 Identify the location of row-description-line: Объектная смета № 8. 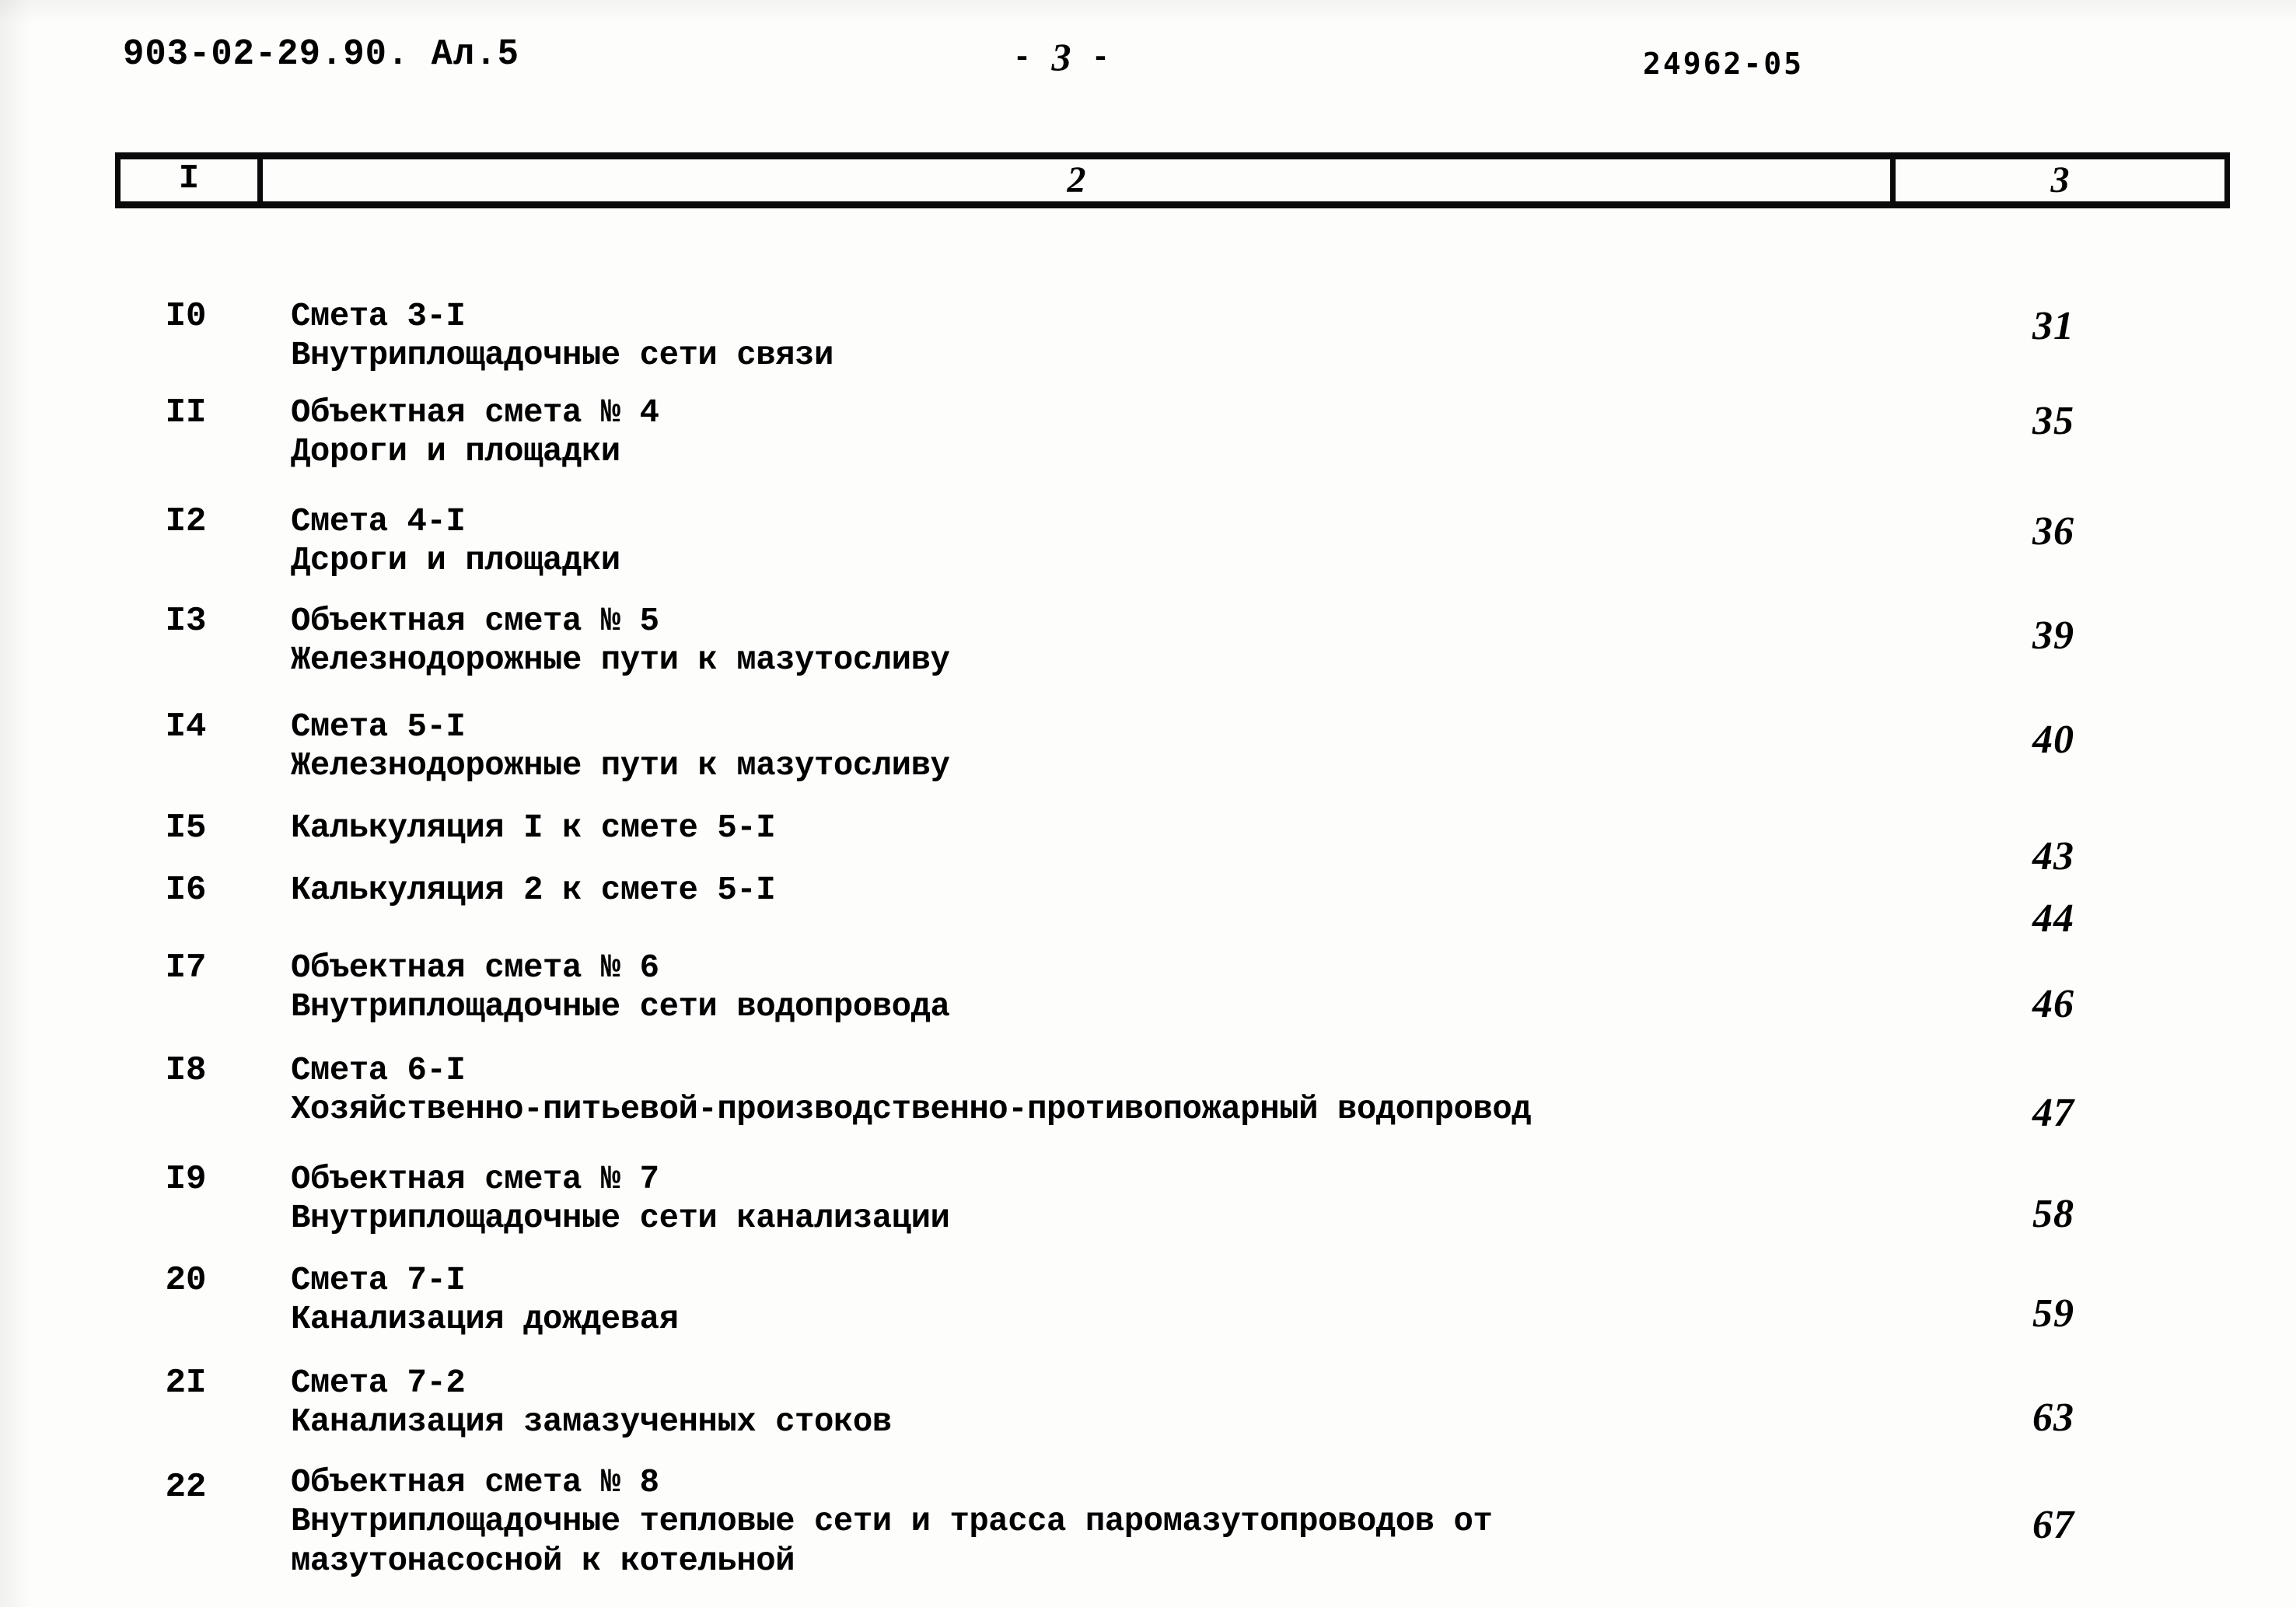
(475, 1482).